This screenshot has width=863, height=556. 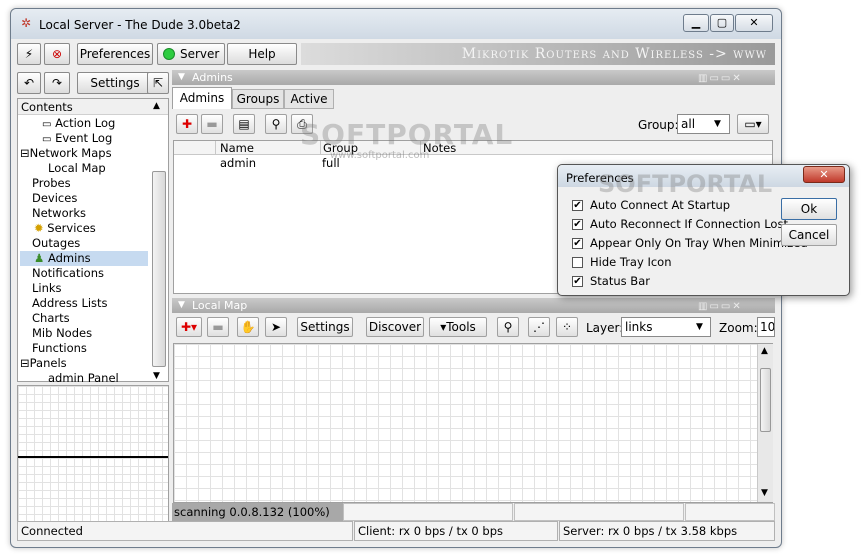 What do you see at coordinates (59, 213) in the screenshot?
I see `tree-item-networks: Networks` at bounding box center [59, 213].